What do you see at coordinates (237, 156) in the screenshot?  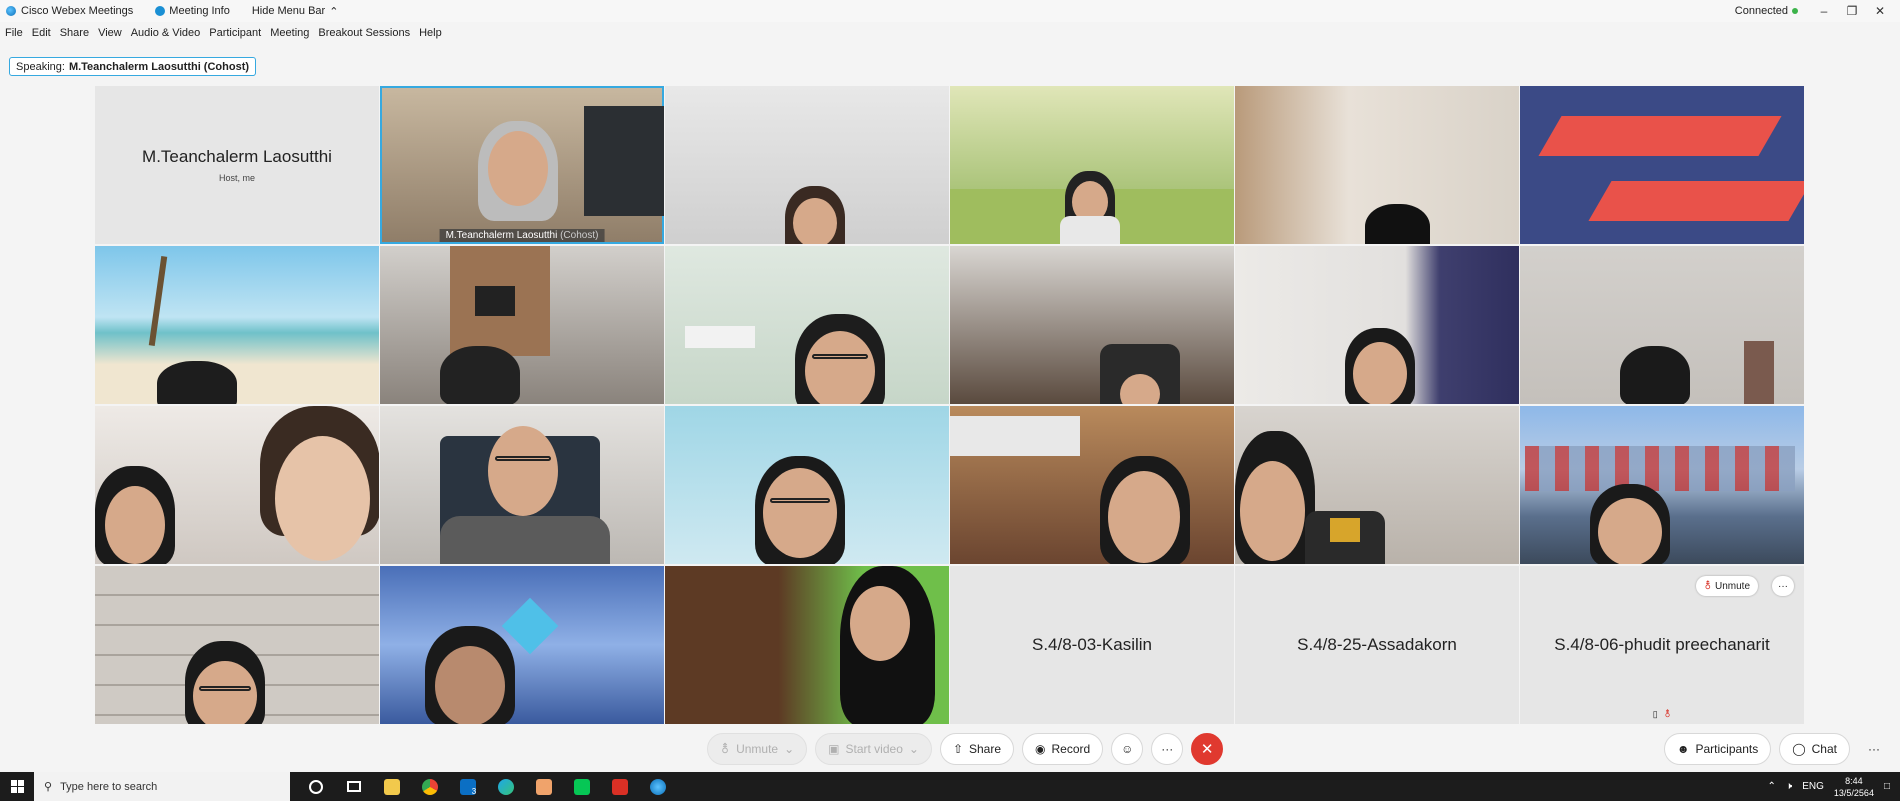 I see `host-name: M.Teanchalerm Laosutthi` at bounding box center [237, 156].